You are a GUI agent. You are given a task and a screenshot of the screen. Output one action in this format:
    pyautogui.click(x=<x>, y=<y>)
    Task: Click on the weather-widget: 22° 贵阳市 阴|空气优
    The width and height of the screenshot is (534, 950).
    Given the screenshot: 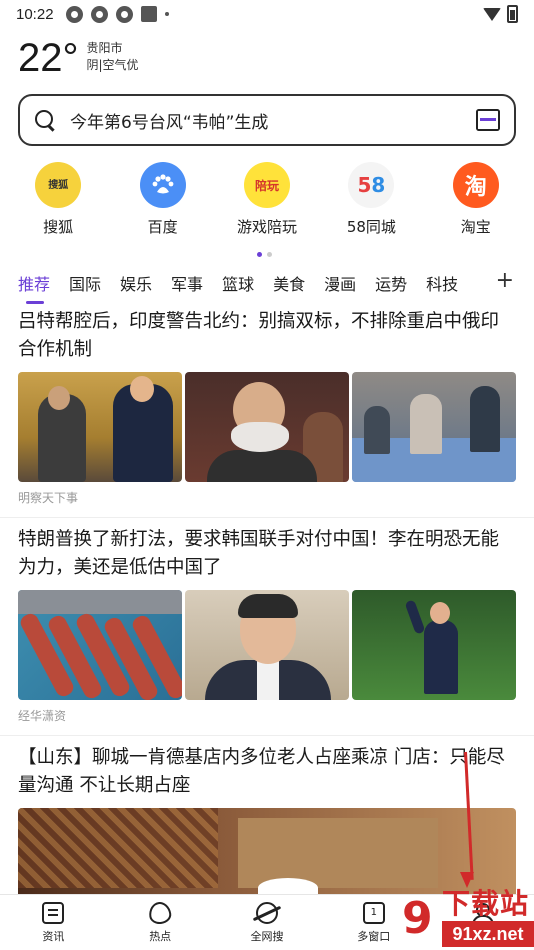 What is the action you would take?
    pyautogui.click(x=78, y=58)
    